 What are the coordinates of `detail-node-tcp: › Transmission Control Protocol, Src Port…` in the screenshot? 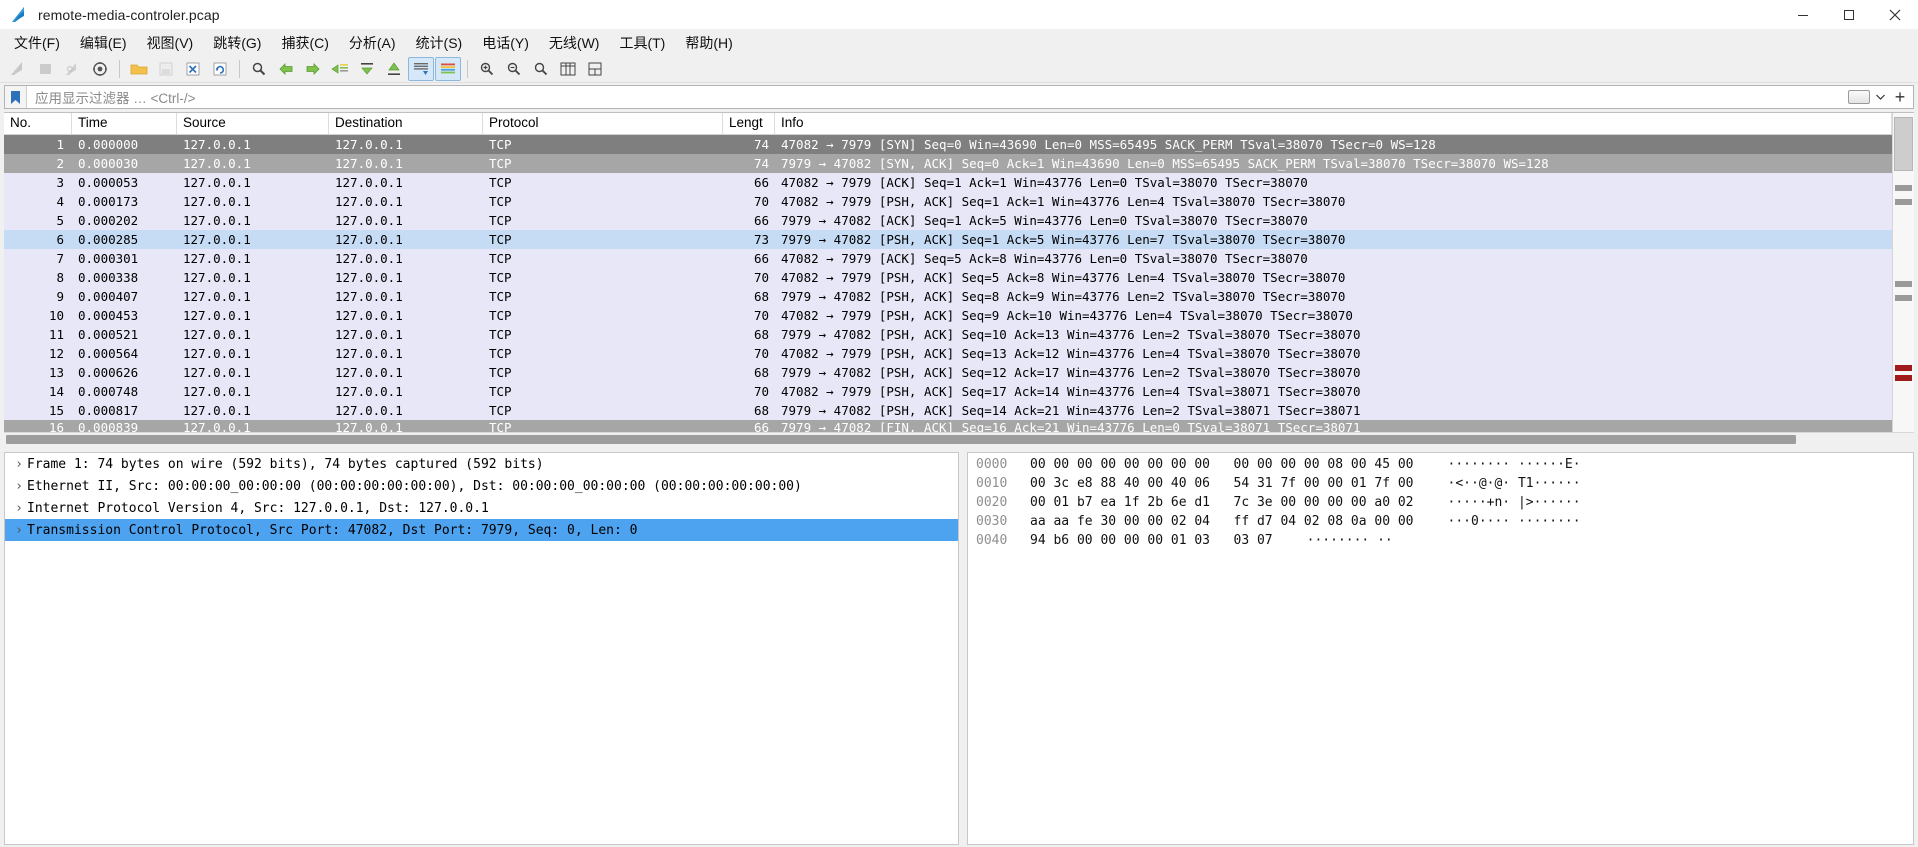 It's located at (481, 530).